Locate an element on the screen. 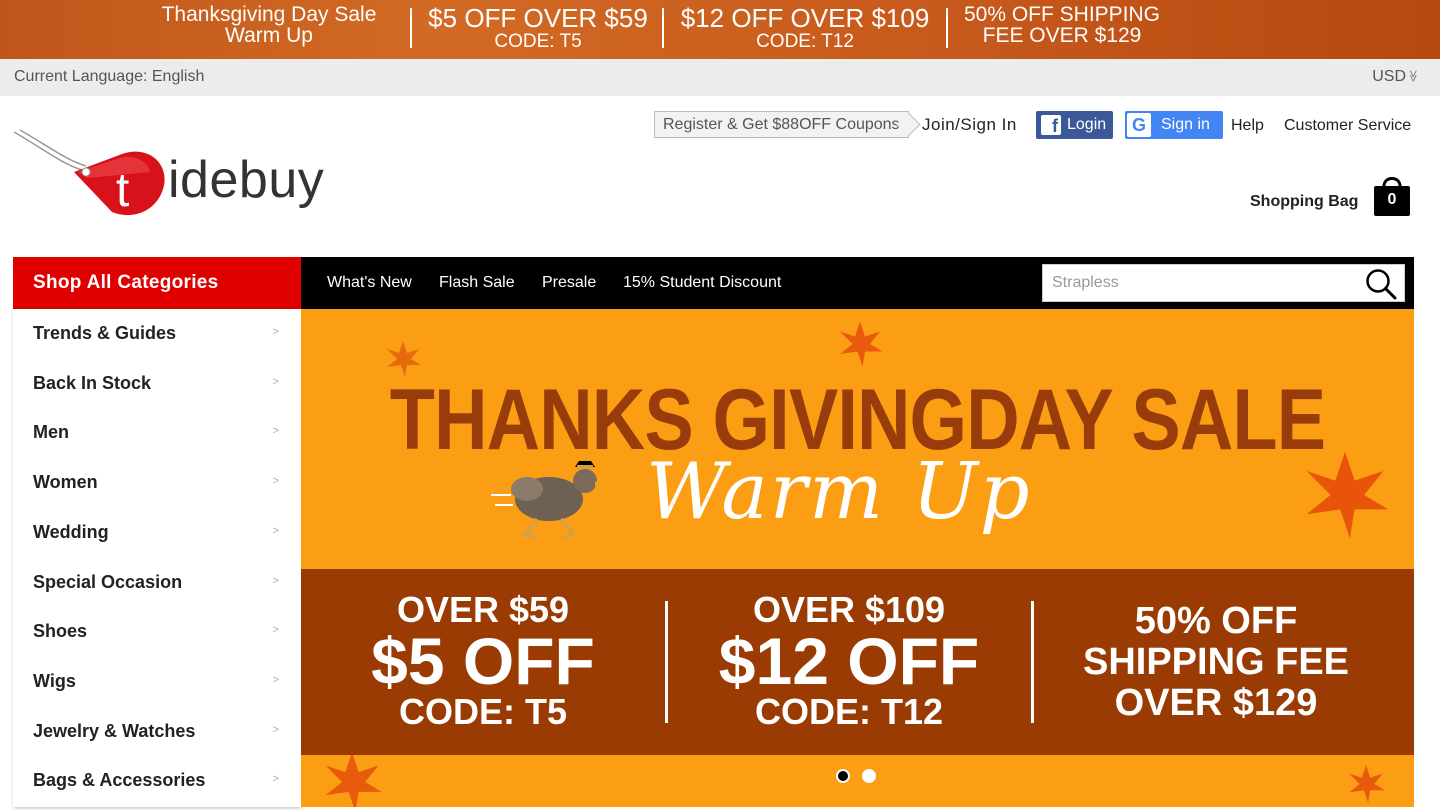  promo-offer-3-line2: FEE OVER $129 is located at coordinates (1062, 35).